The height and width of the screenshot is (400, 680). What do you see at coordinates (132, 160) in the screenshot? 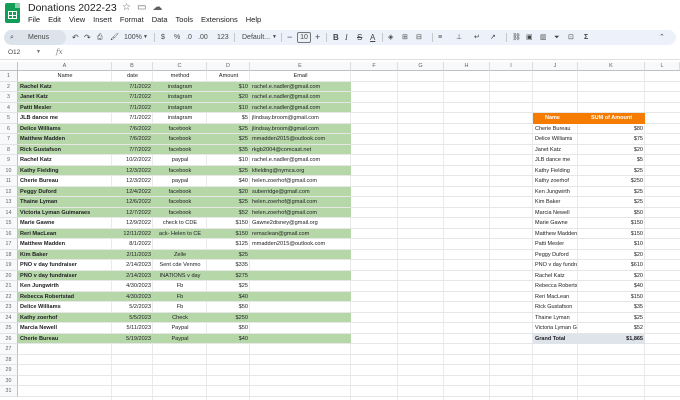
I see `date-cell: 10/2/2022` at bounding box center [132, 160].